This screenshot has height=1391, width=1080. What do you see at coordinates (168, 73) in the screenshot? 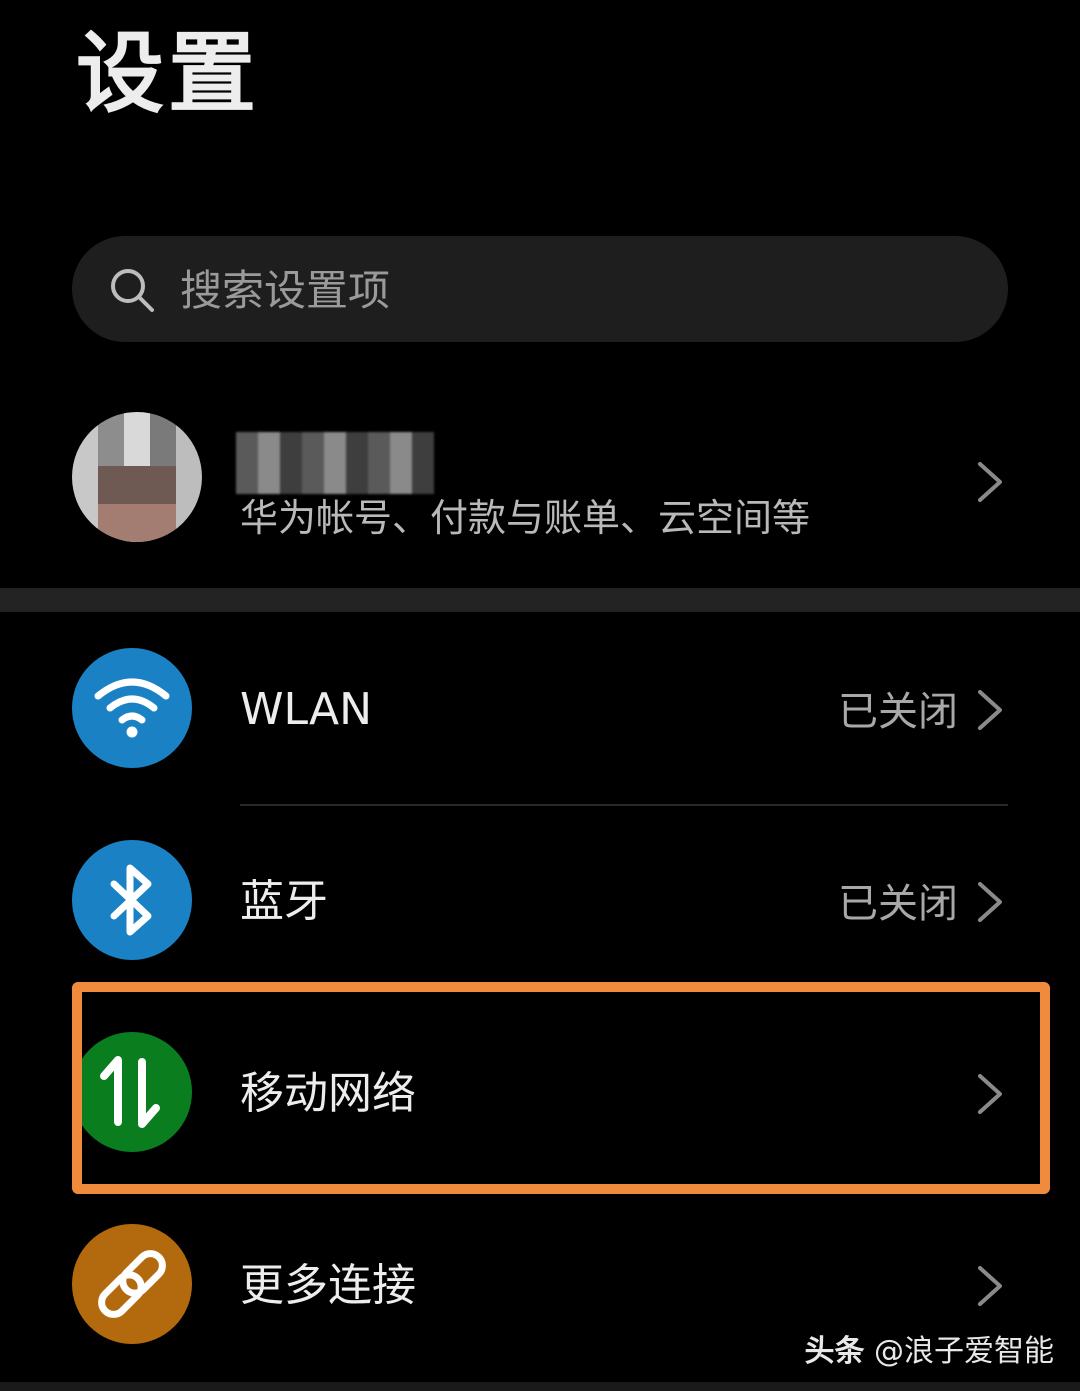
I see `page-title: 设置` at bounding box center [168, 73].